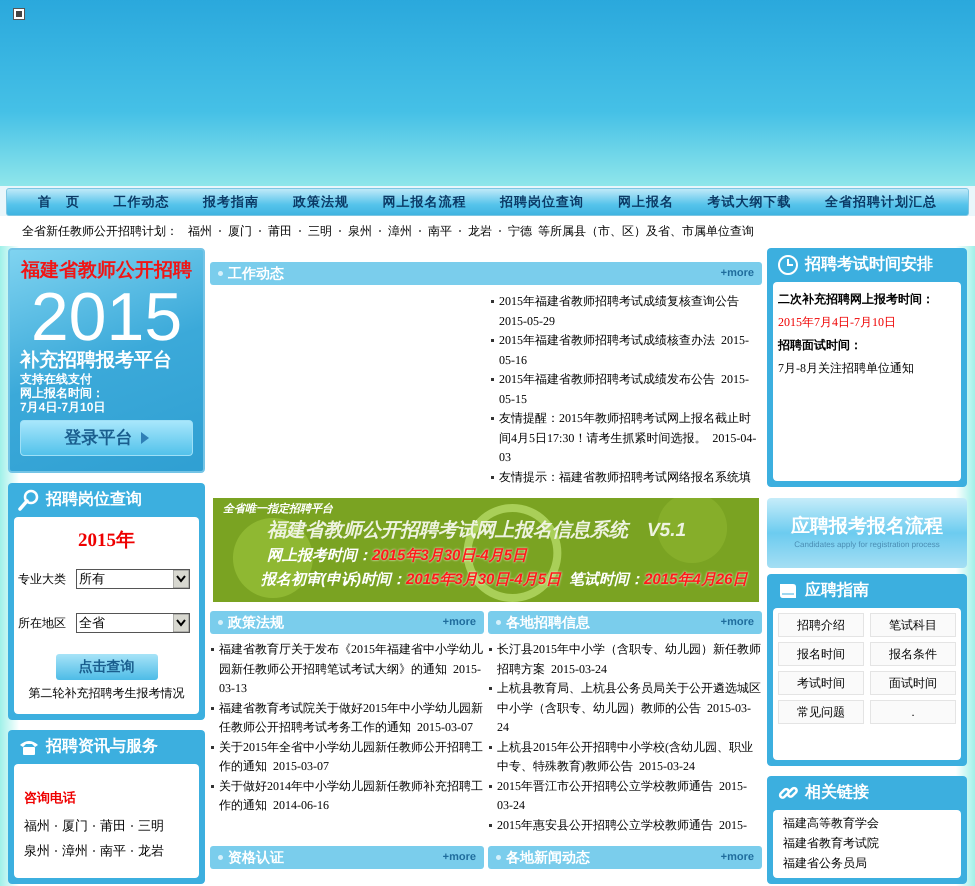 The width and height of the screenshot is (975, 886). Describe the element at coordinates (646, 231) in the screenshot. I see `plan-suffix: 等所属县（市、区）及省、市属单位查询` at that location.